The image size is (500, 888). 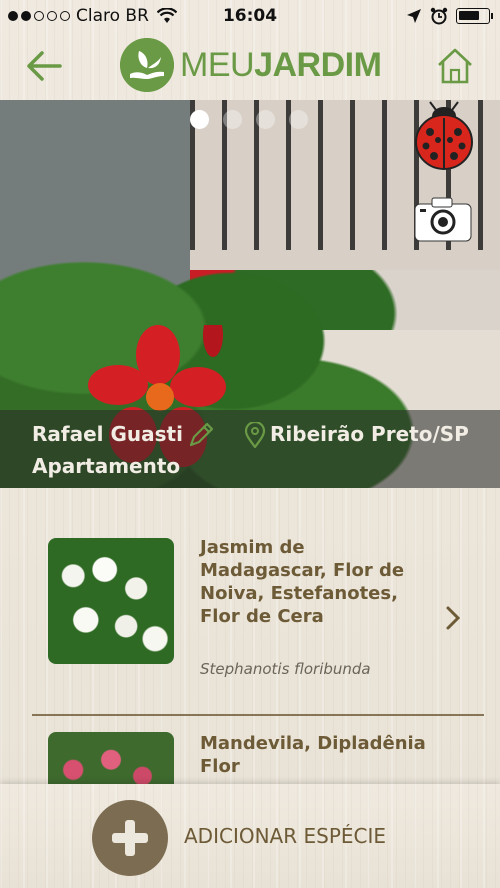 What do you see at coordinates (255, 435) in the screenshot?
I see `location-pin-icon` at bounding box center [255, 435].